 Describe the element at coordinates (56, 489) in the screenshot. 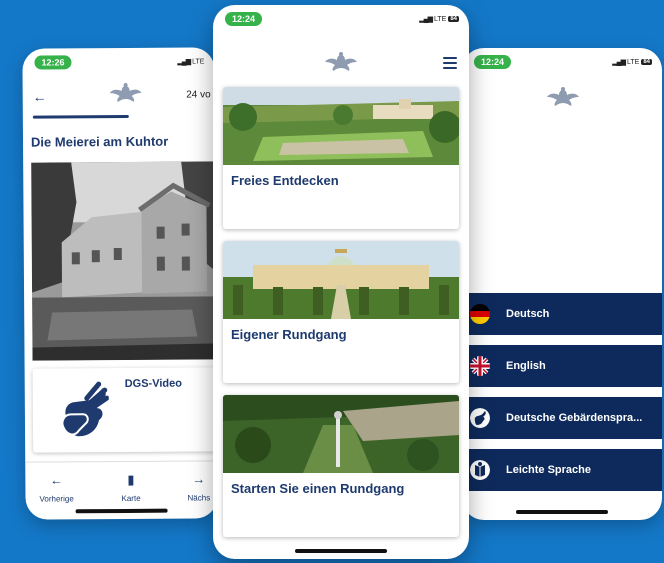

I see `previous-button: ← Vorherige` at that location.